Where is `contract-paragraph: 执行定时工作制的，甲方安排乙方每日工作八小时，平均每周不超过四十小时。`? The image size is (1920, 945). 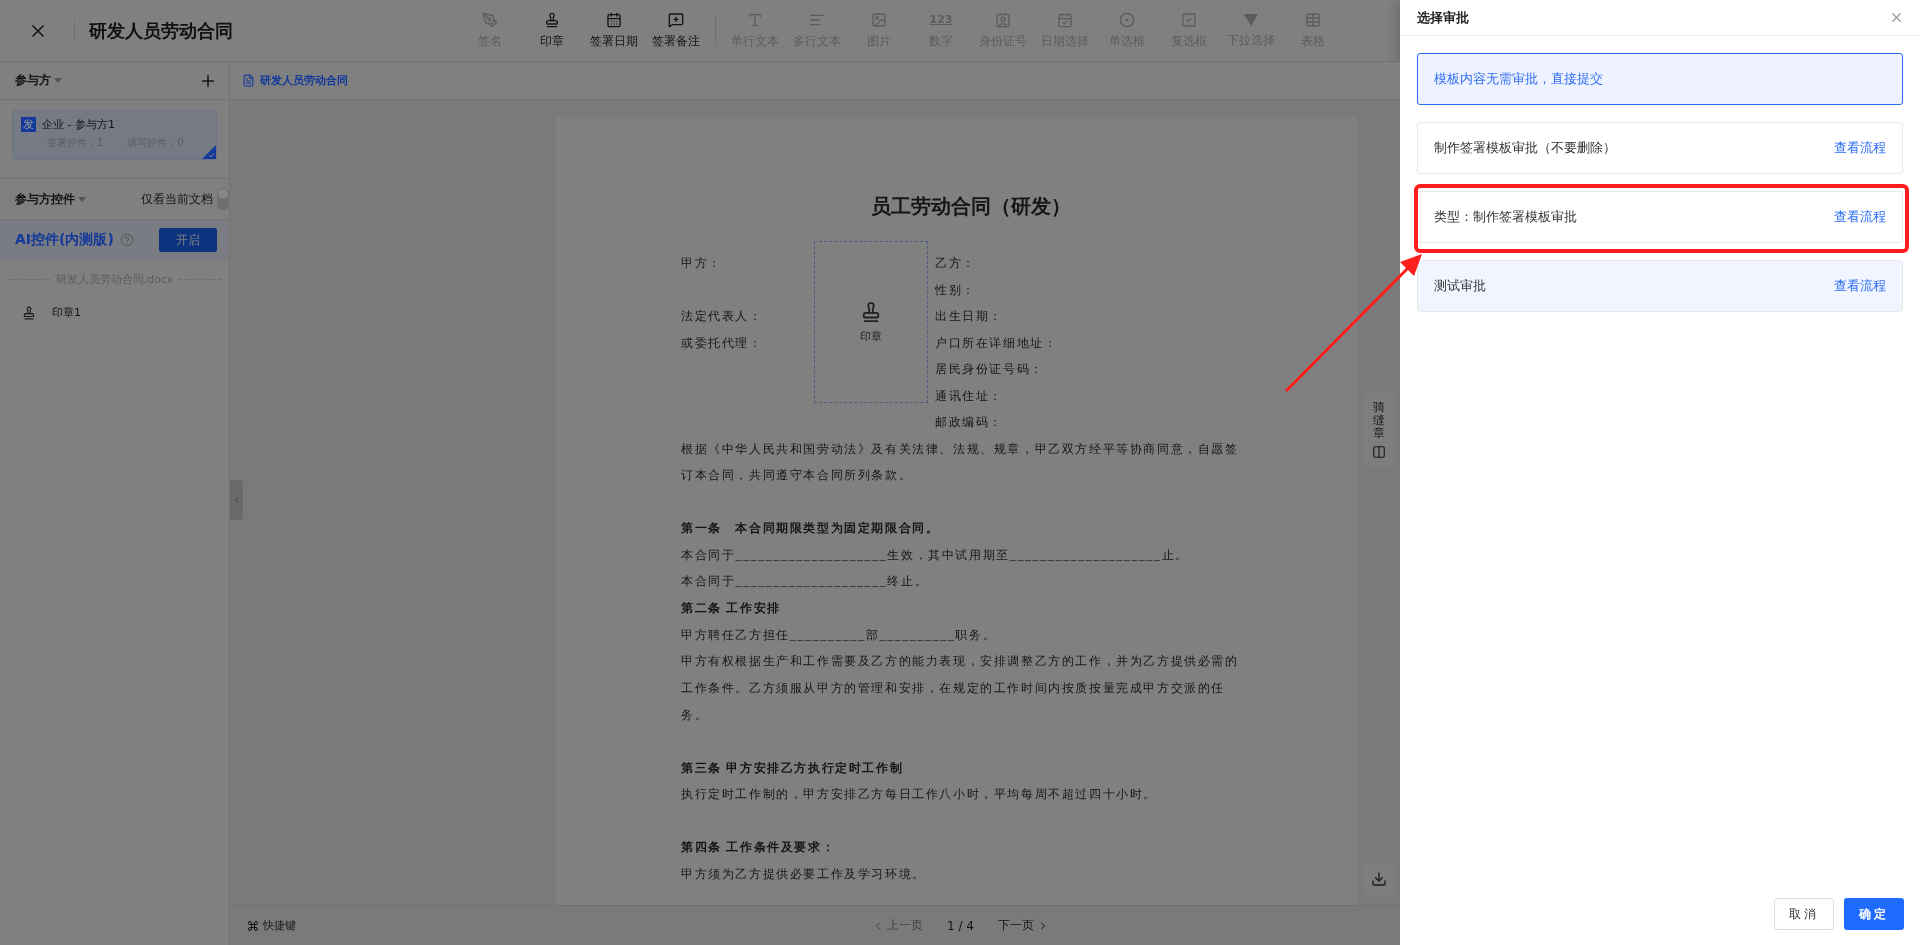
contract-paragraph: 执行定时工作制的，甲方安排乙方每日工作八小时，平均每周不超过四十小时。 is located at coordinates (919, 795).